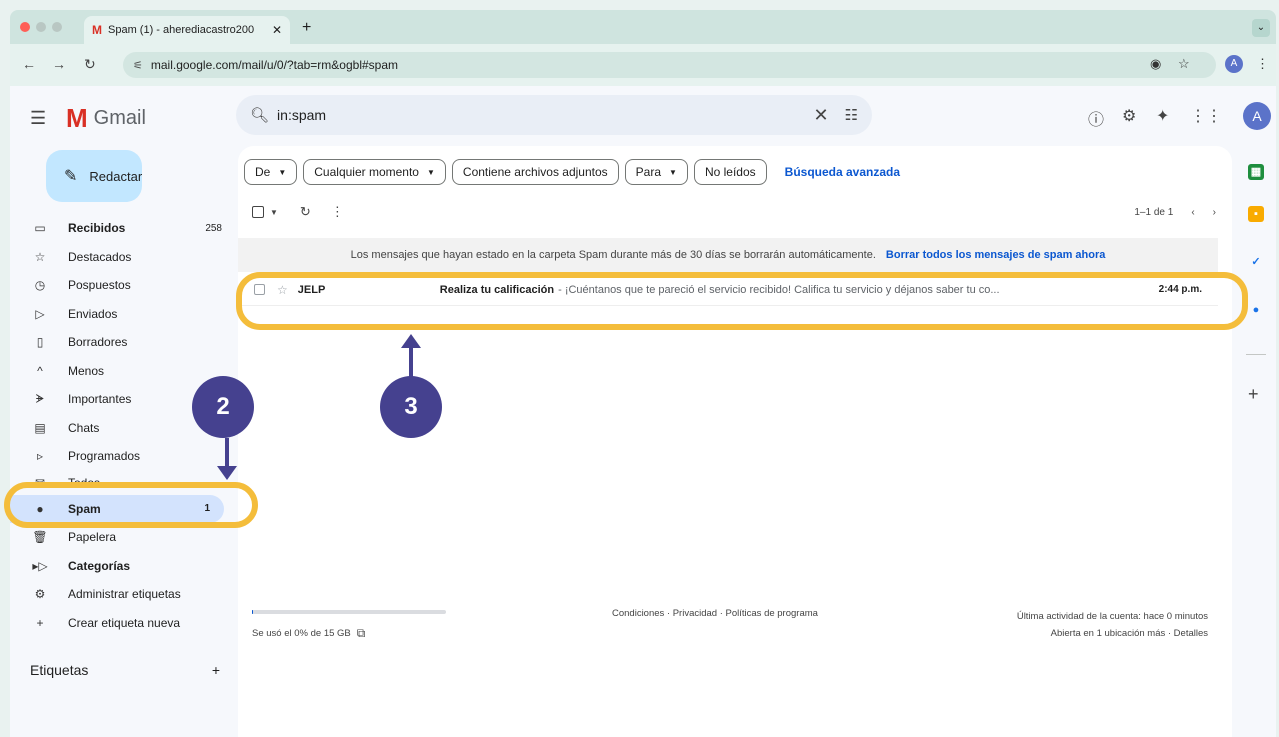  What do you see at coordinates (216, 670) in the screenshot?
I see `add-label-plus-icon: +` at bounding box center [216, 670].